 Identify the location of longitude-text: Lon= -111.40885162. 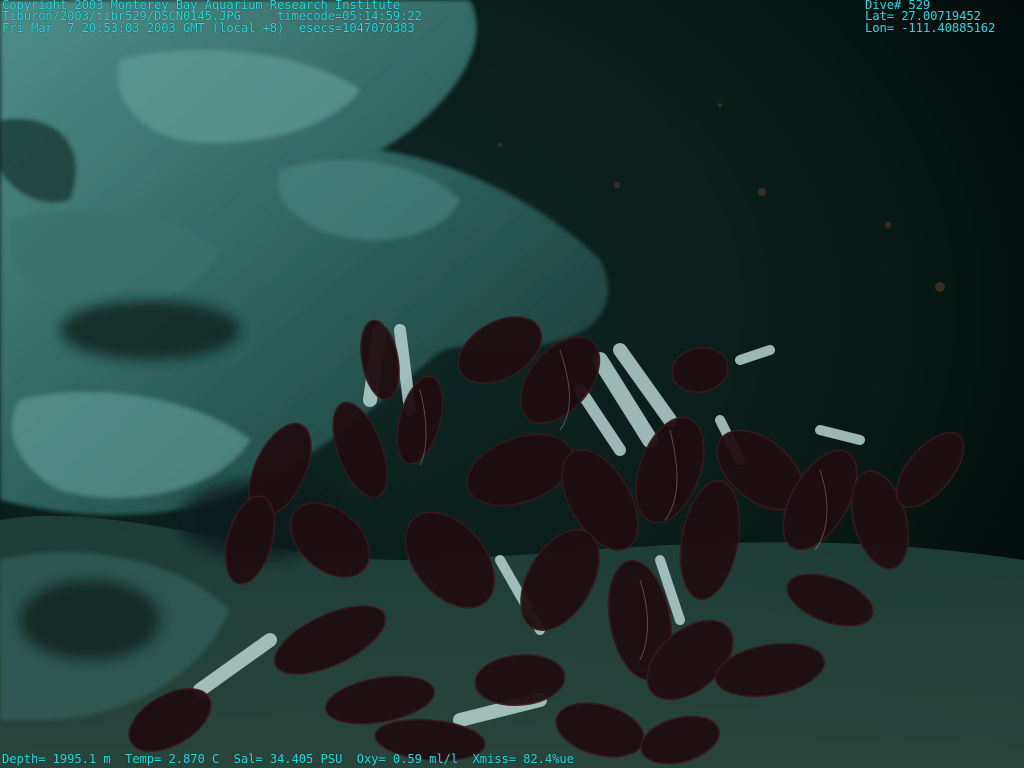
(930, 27).